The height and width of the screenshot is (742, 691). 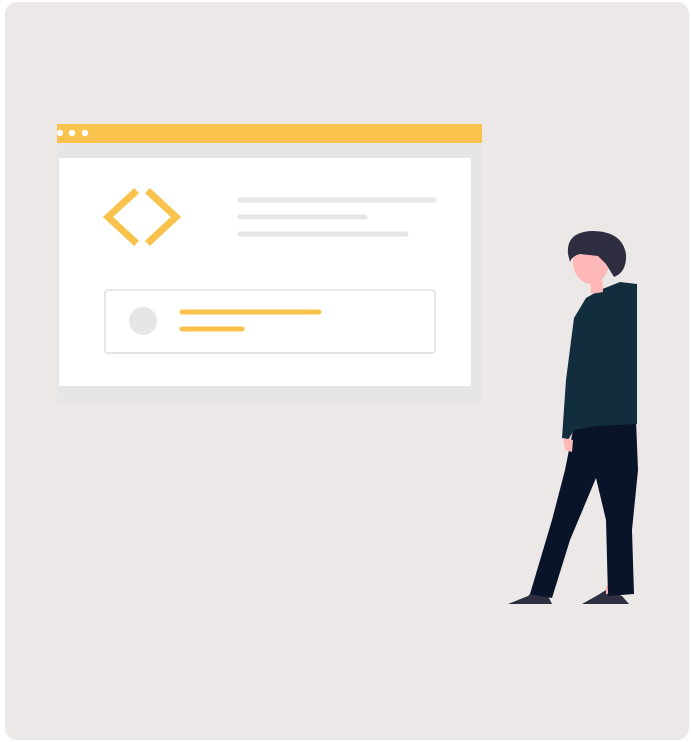 What do you see at coordinates (269, 133) in the screenshot?
I see `browser-titlebar` at bounding box center [269, 133].